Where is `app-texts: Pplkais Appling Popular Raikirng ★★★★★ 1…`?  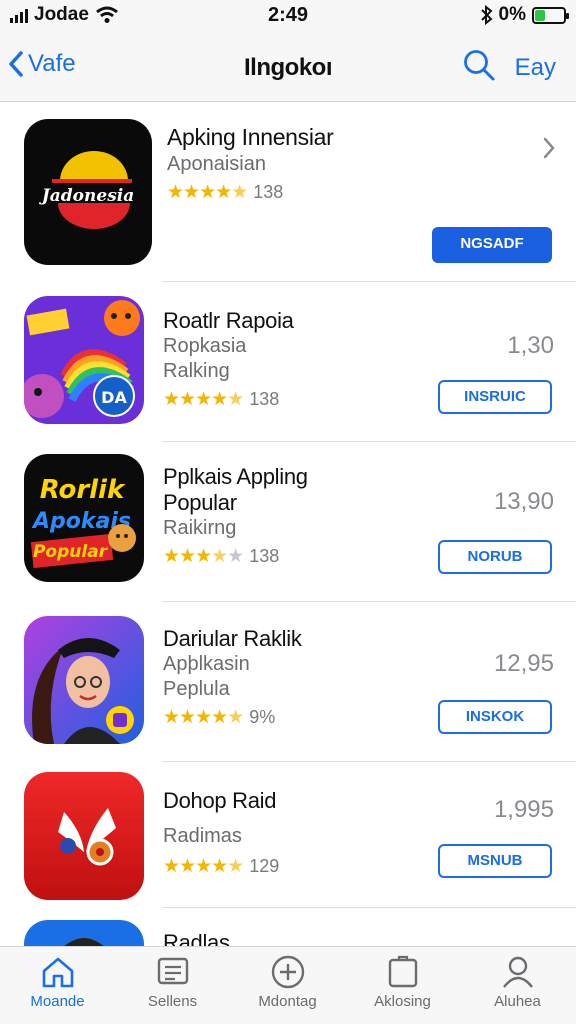 app-texts: Pplkais Appling Popular Raikirng ★★★★★ 1… is located at coordinates (235, 516).